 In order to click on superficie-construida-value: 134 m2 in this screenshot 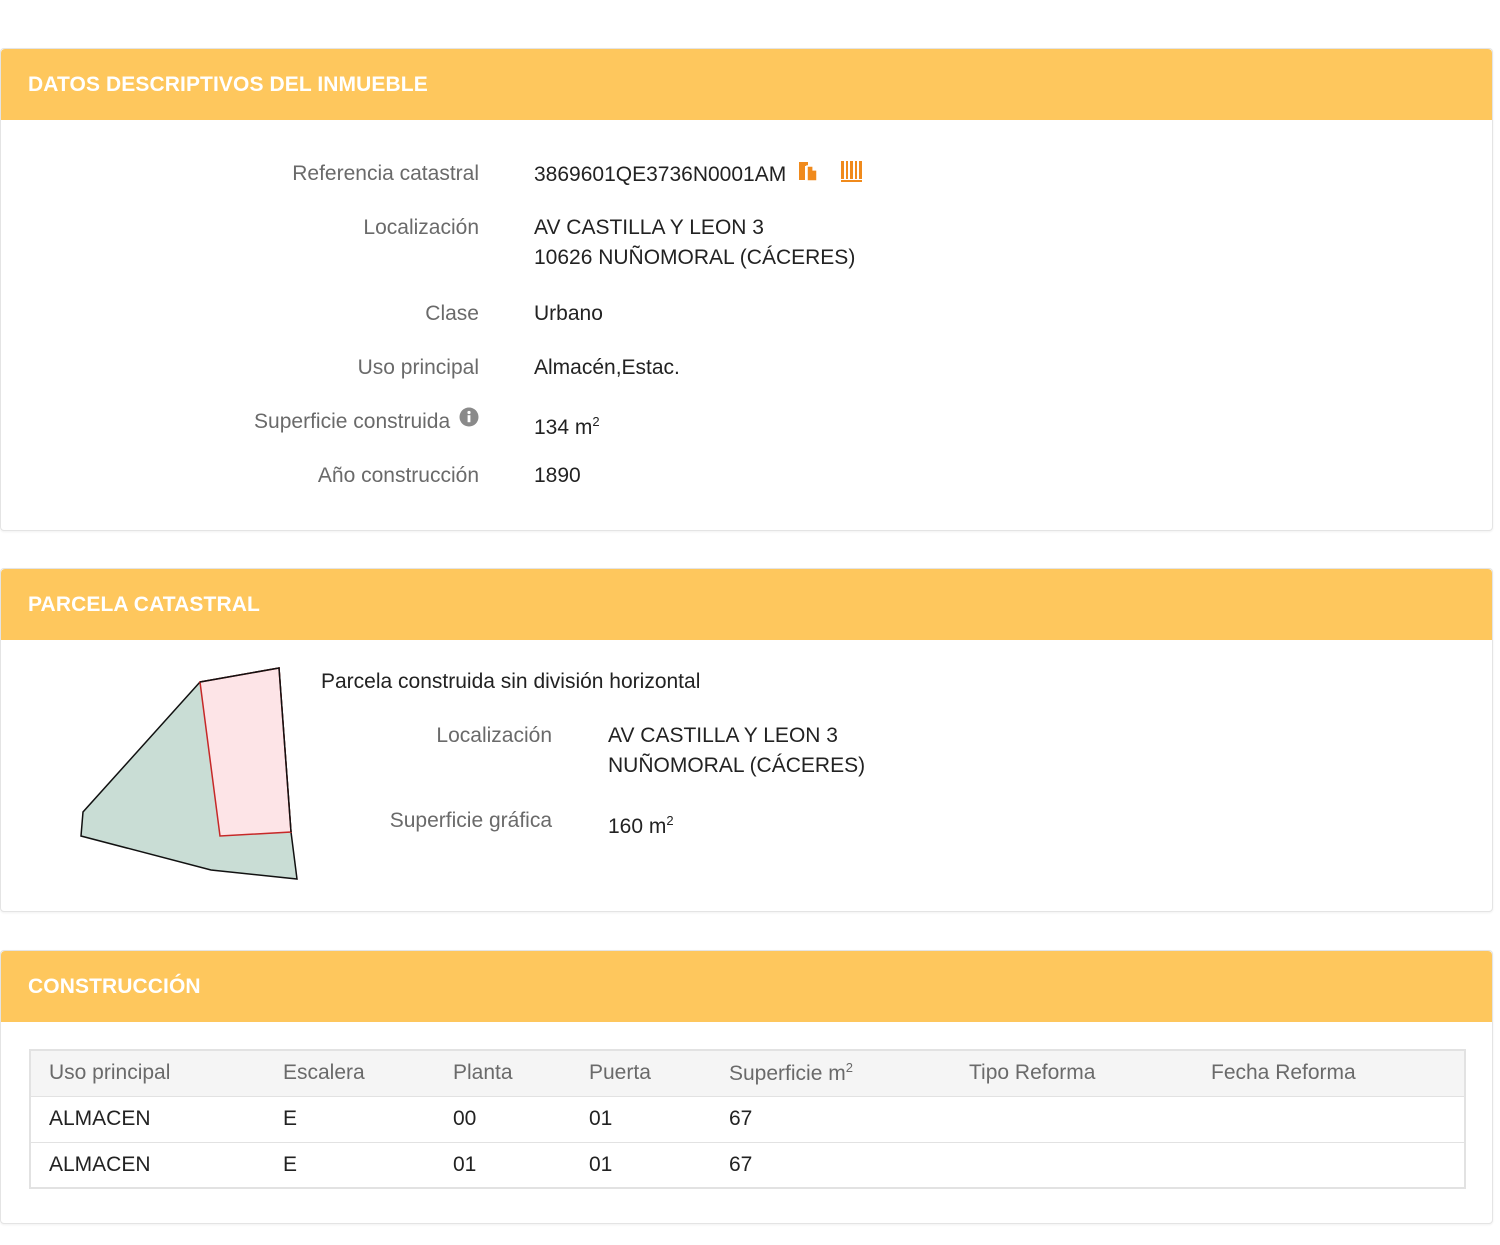, I will do `click(567, 425)`.